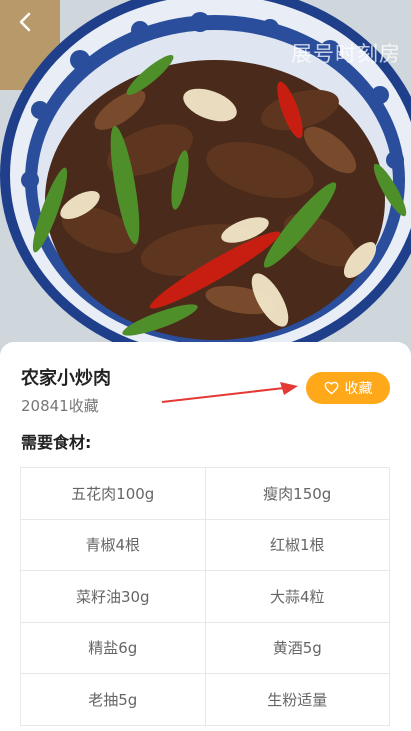 Image resolution: width=411 pixels, height=731 pixels. What do you see at coordinates (229, 392) in the screenshot?
I see `annotation-arrow` at bounding box center [229, 392].